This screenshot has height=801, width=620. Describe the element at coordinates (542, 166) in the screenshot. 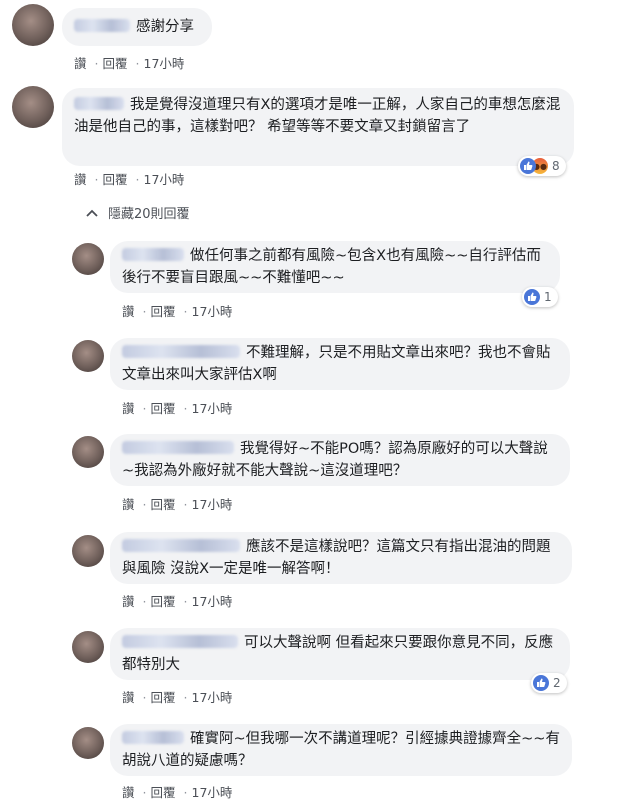

I see `reaction-summary: ●● 8` at that location.